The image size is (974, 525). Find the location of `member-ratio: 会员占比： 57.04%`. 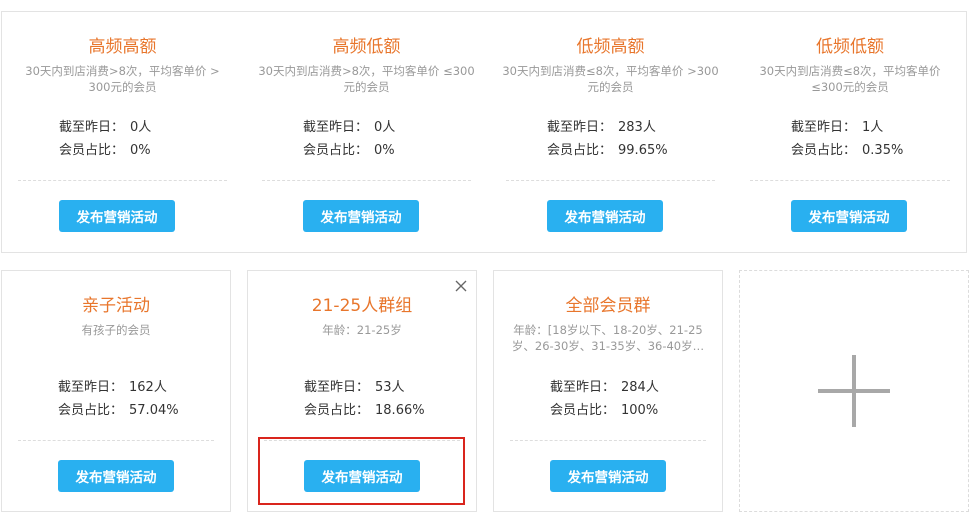

member-ratio: 会员占比： 57.04% is located at coordinates (118, 411).